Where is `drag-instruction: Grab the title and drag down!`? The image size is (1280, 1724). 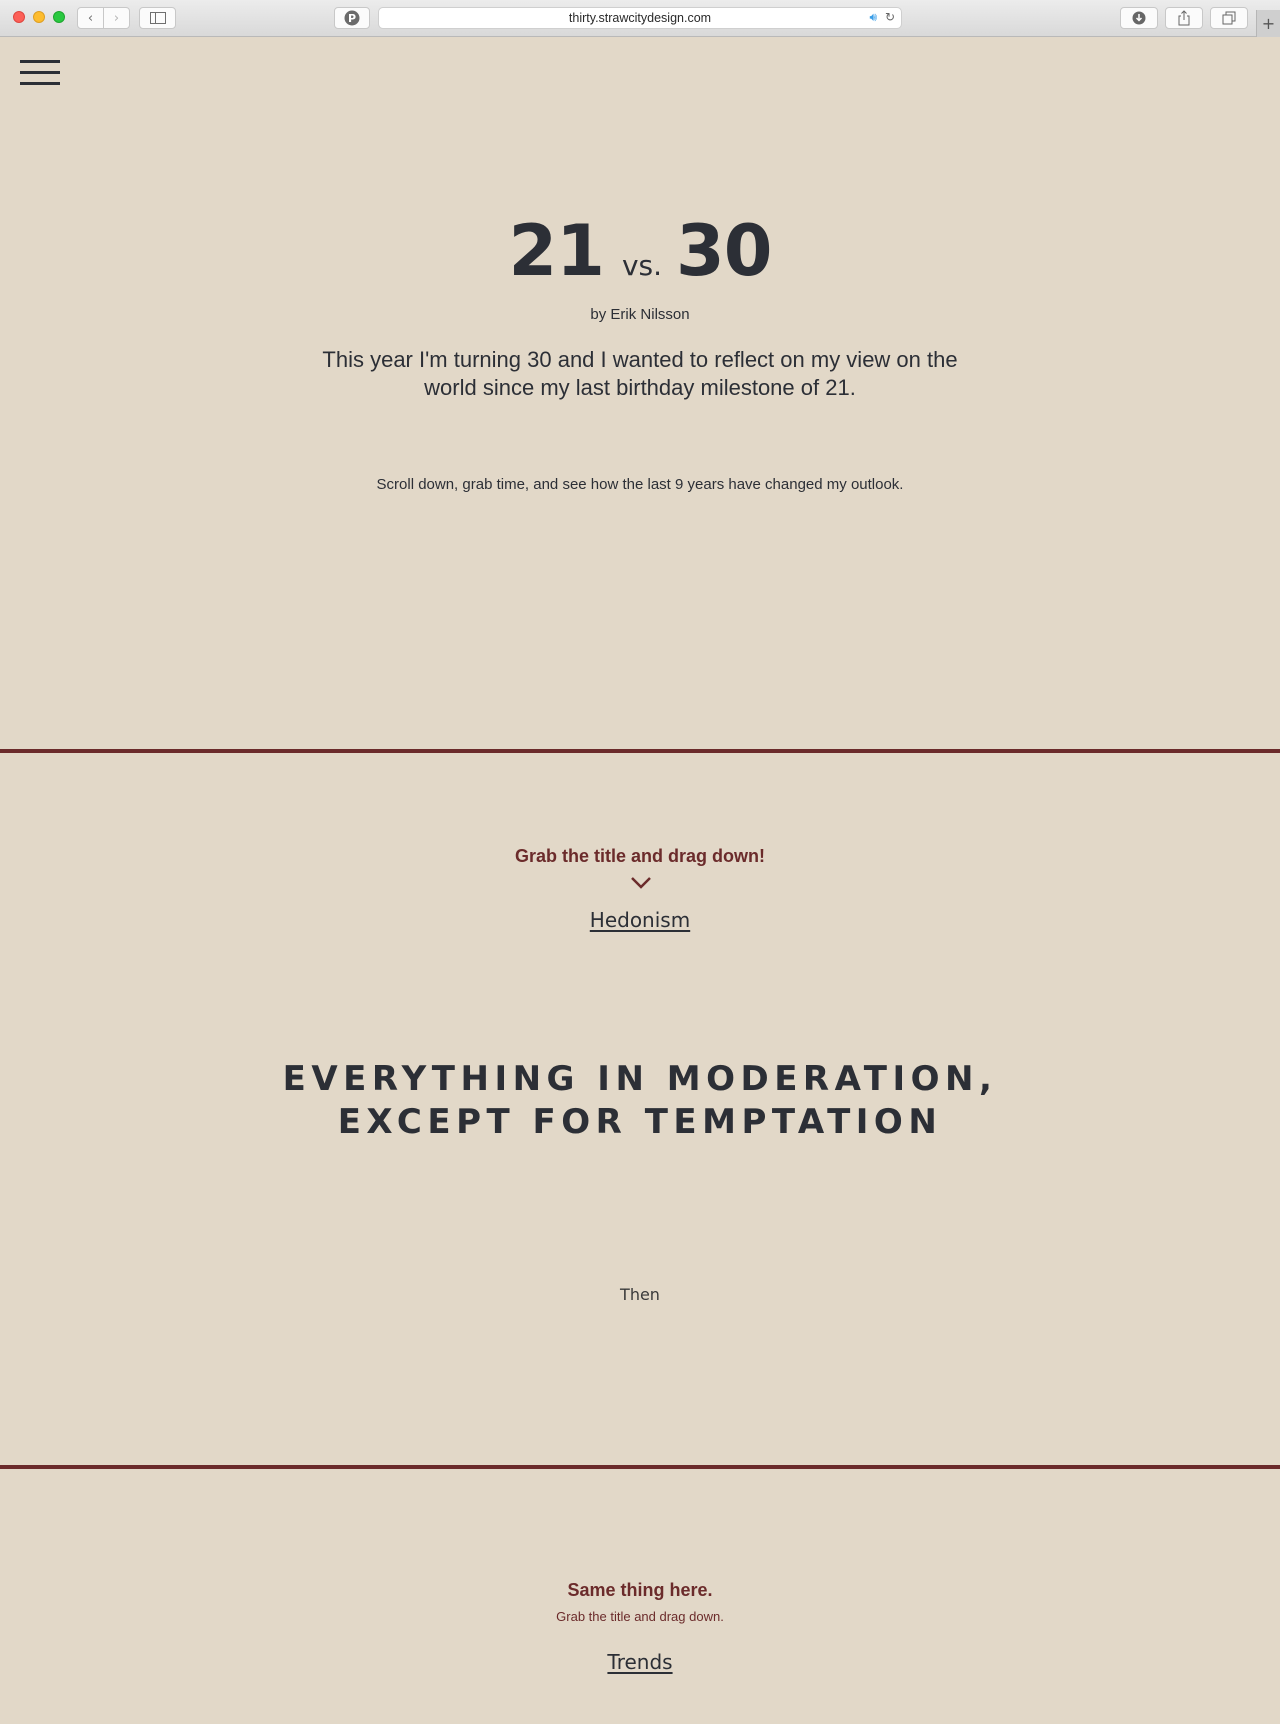 drag-instruction: Grab the title and drag down! is located at coordinates (639, 856).